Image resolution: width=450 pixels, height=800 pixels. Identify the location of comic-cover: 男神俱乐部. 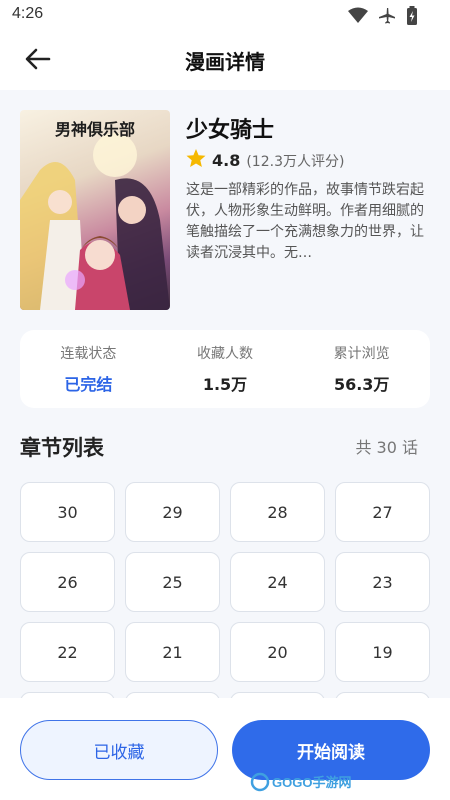
(95, 210).